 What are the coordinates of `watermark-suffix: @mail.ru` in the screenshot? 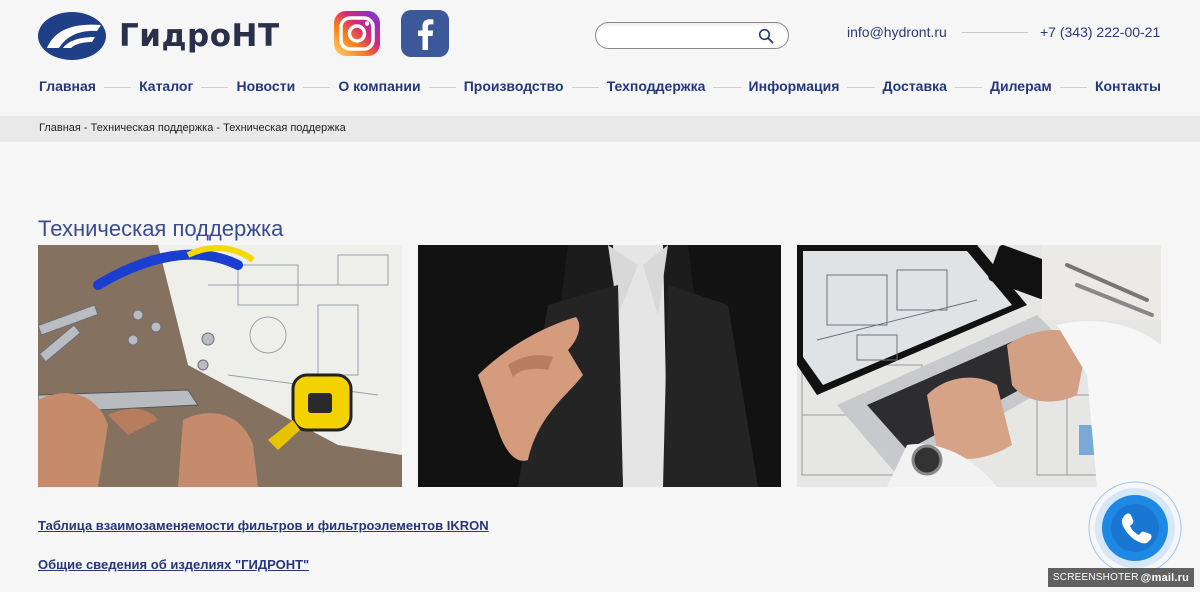 It's located at (1165, 577).